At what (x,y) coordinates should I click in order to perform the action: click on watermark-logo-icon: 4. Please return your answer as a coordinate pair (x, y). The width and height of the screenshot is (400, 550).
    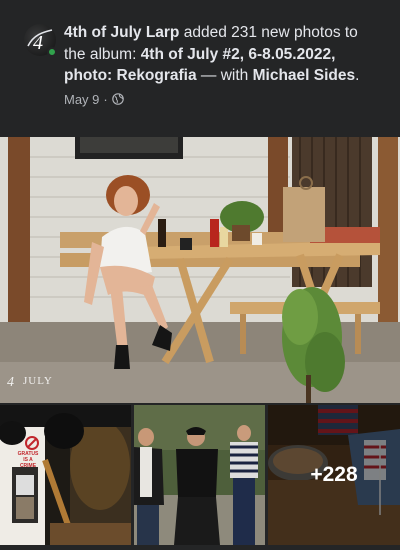
    Looking at the image, I should click on (10, 382).